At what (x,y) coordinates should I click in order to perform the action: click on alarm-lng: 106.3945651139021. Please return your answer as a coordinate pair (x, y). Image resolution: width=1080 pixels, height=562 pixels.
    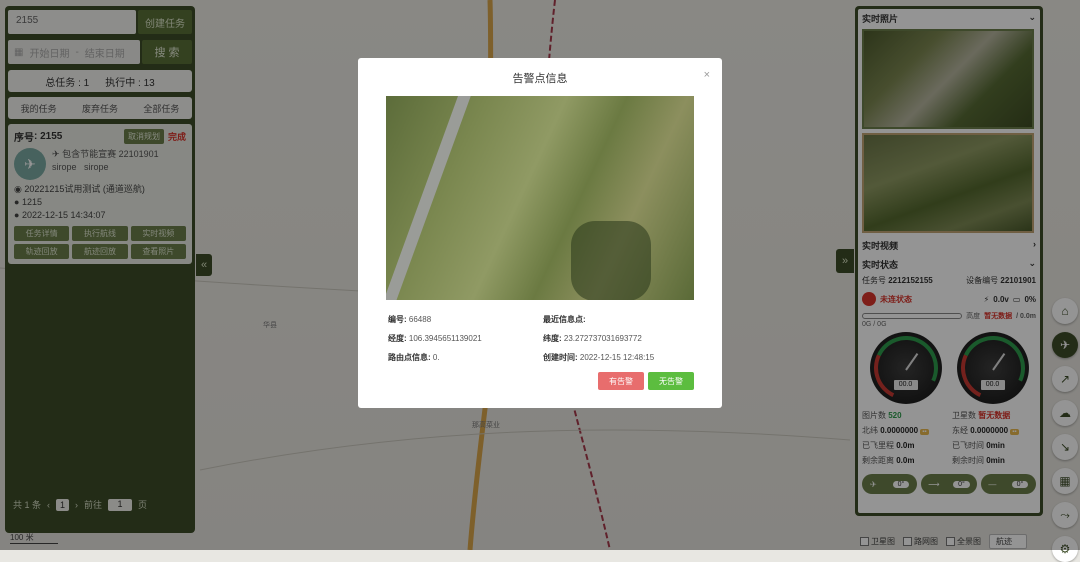
    Looking at the image, I should click on (445, 338).